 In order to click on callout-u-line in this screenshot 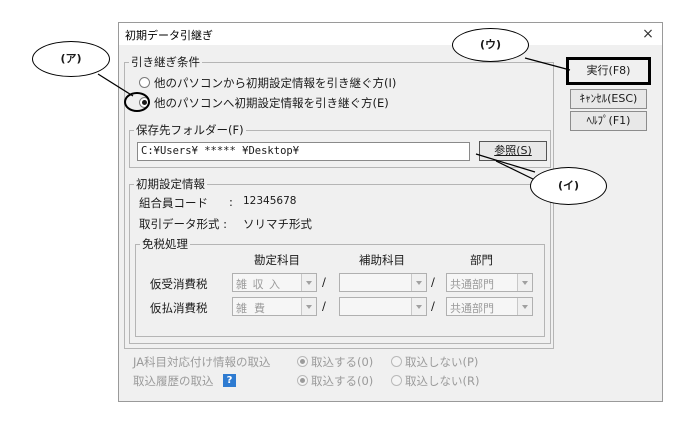, I will do `click(547, 64)`.